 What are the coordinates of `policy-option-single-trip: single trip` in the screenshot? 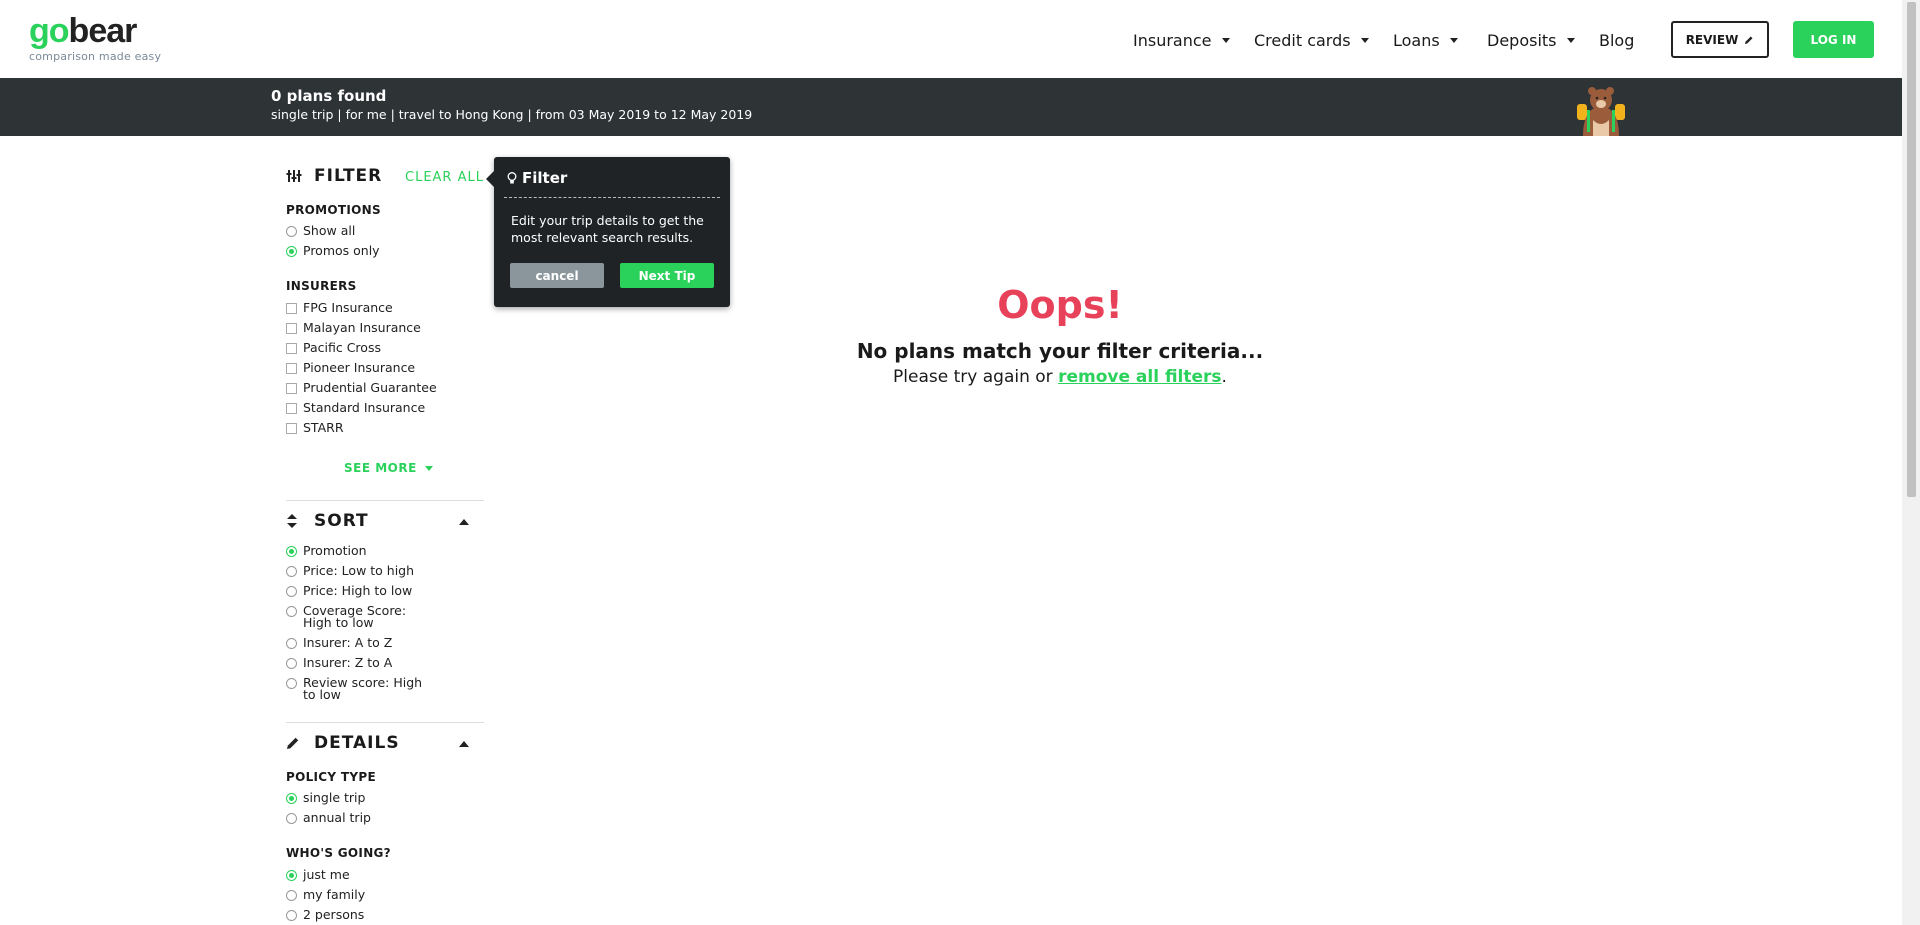 It's located at (326, 797).